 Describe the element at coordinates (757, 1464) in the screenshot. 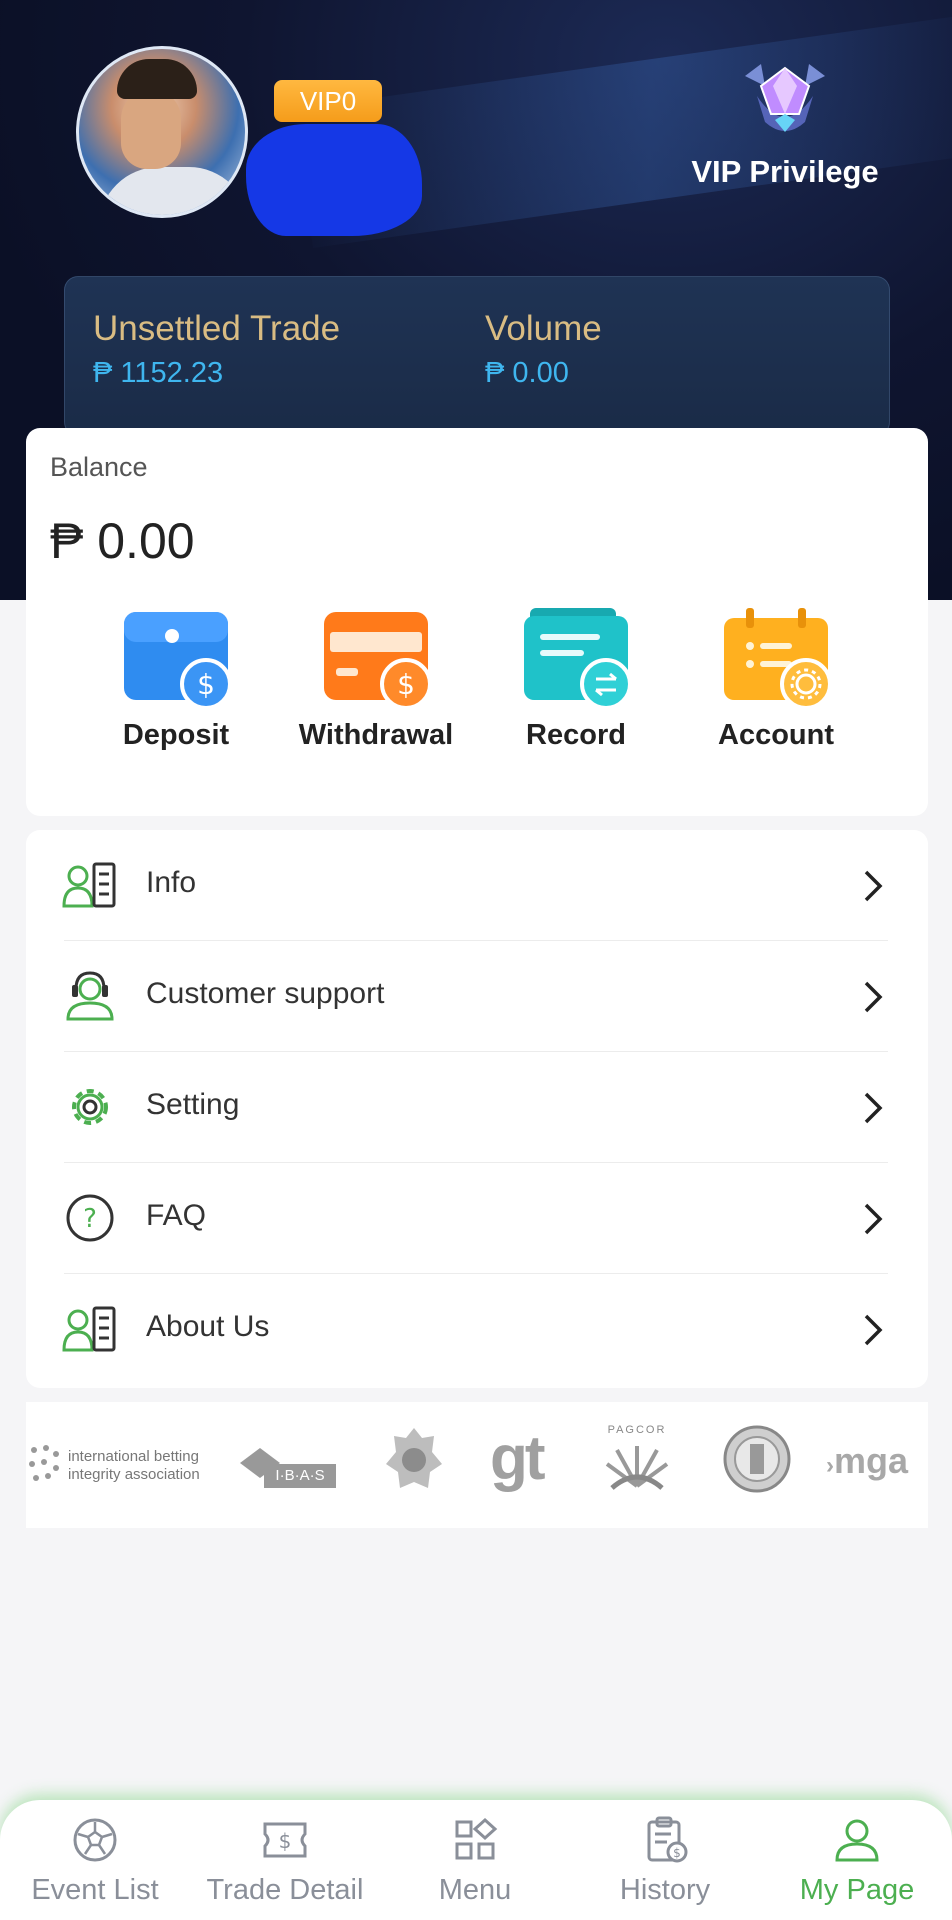

I see `fsc-seal-logo` at that location.